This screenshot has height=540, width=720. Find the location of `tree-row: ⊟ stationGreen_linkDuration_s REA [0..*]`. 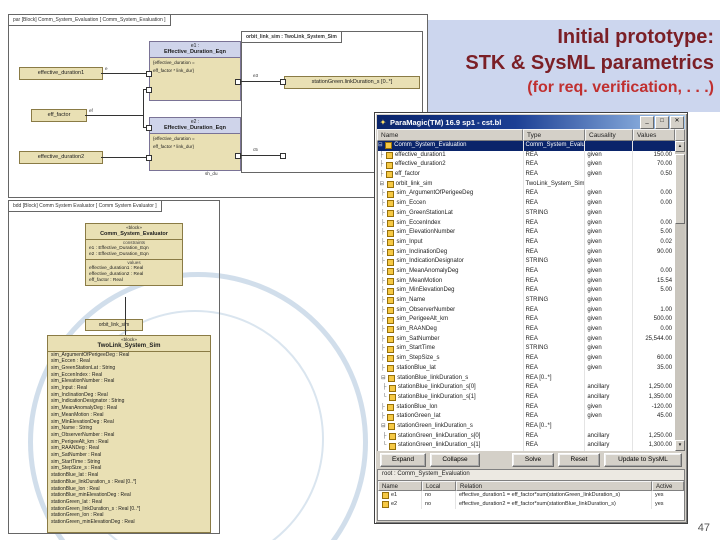

tree-row: ⊟ stationGreen_linkDuration_s REA [0..*] is located at coordinates (526, 426).